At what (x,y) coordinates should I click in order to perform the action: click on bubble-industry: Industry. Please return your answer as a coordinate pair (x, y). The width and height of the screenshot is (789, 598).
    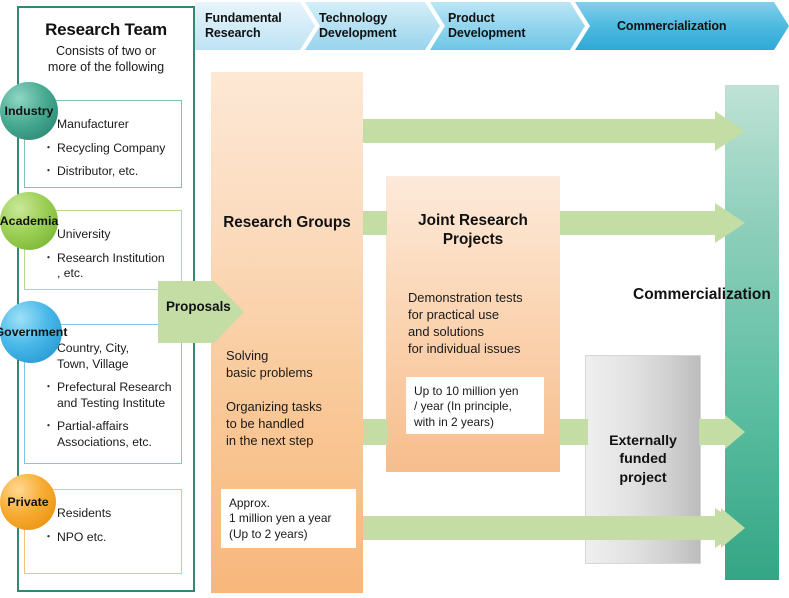
    Looking at the image, I should click on (29, 111).